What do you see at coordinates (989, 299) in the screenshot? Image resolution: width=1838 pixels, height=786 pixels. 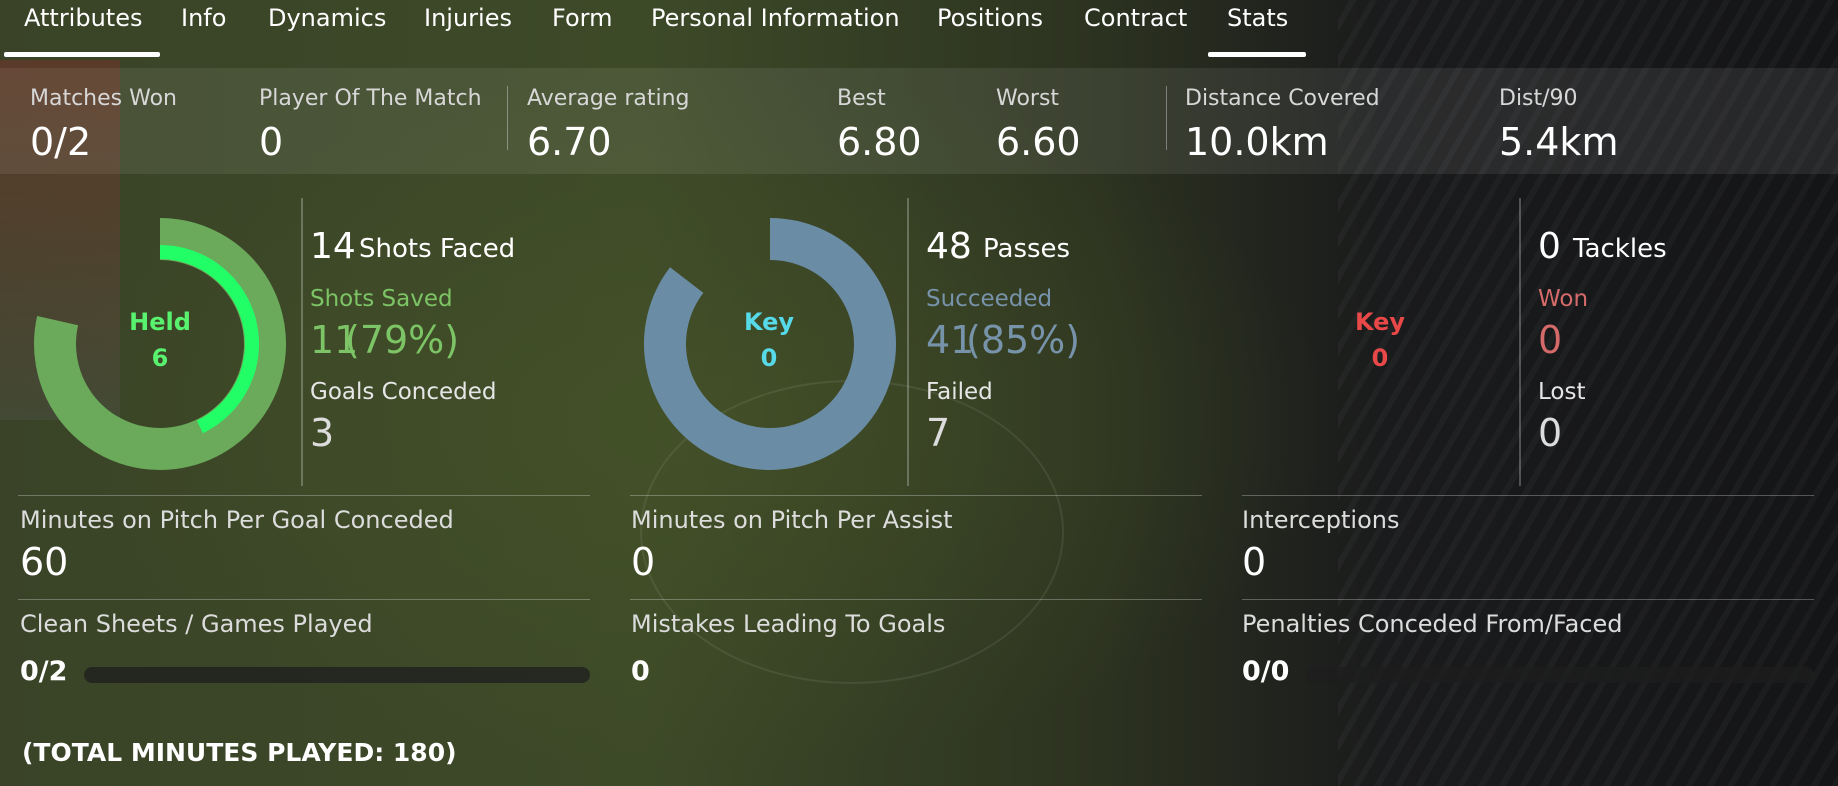 I see `passes-succeeded-label: Succeeded` at bounding box center [989, 299].